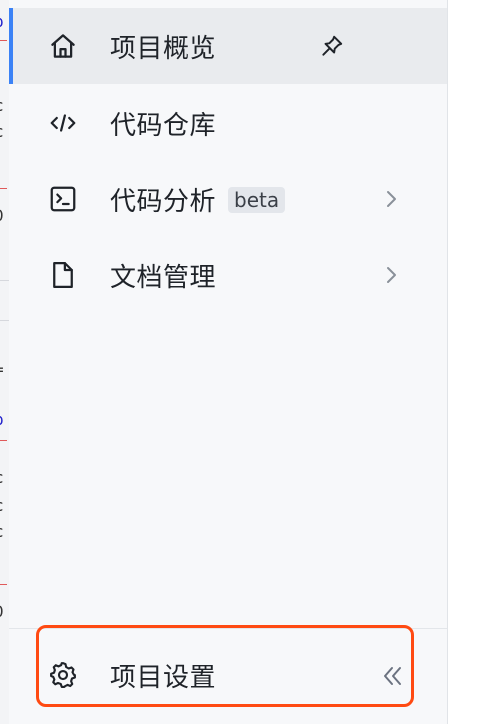 Image resolution: width=488 pixels, height=724 pixels. I want to click on sidebar-item-docs: 文档管理, so click(228, 275).